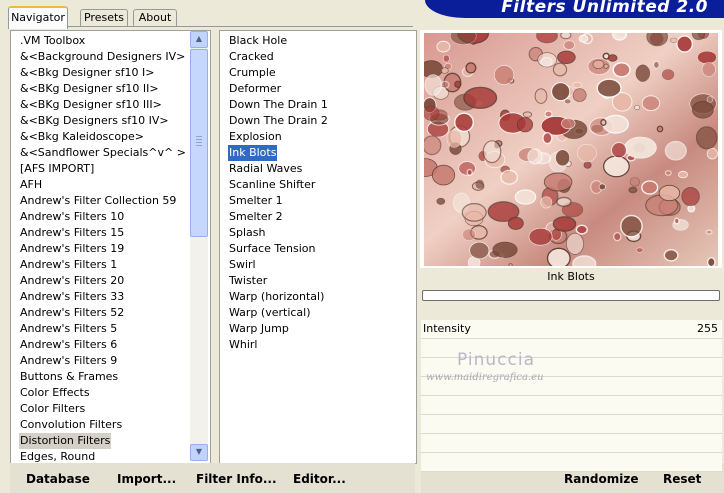  Describe the element at coordinates (72, 217) in the screenshot. I see `category-list-item: Andrew's Filters 10` at that location.